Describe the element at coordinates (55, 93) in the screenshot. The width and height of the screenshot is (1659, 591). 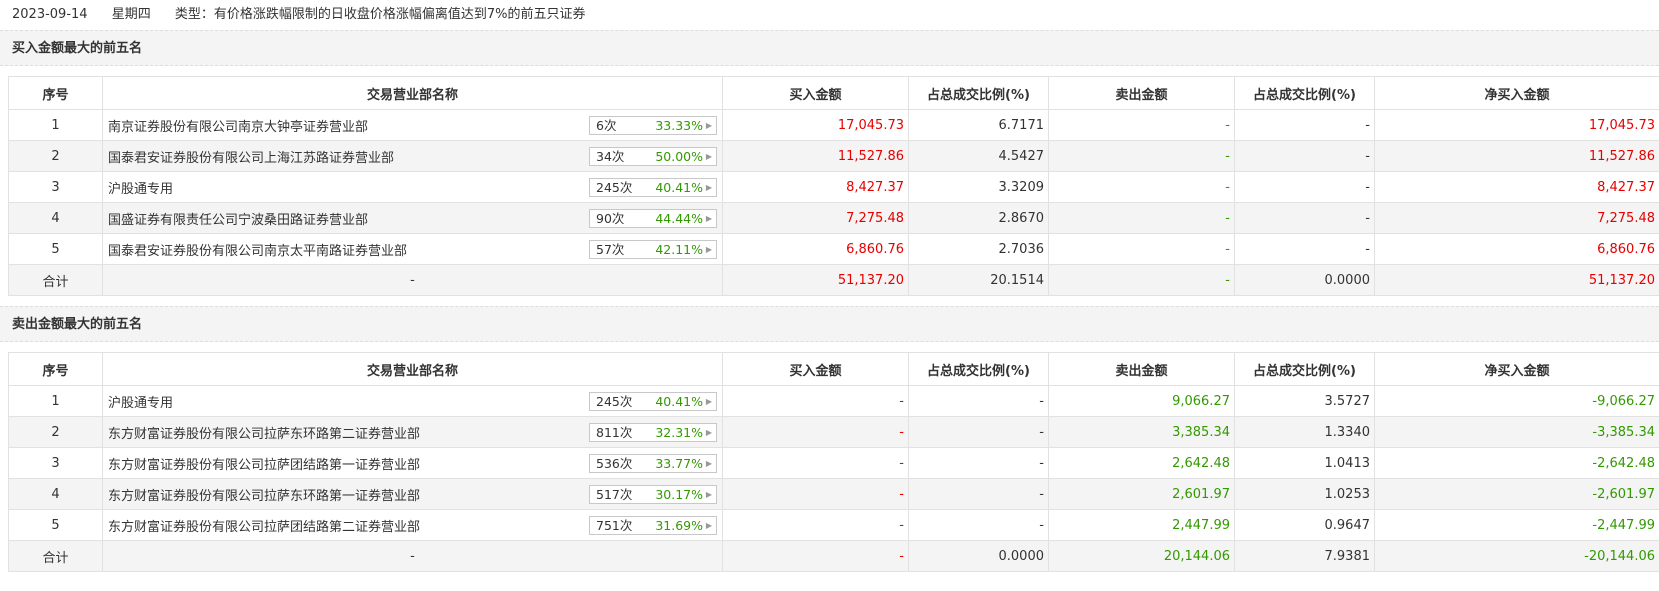
I see `col-index: 序号` at that location.